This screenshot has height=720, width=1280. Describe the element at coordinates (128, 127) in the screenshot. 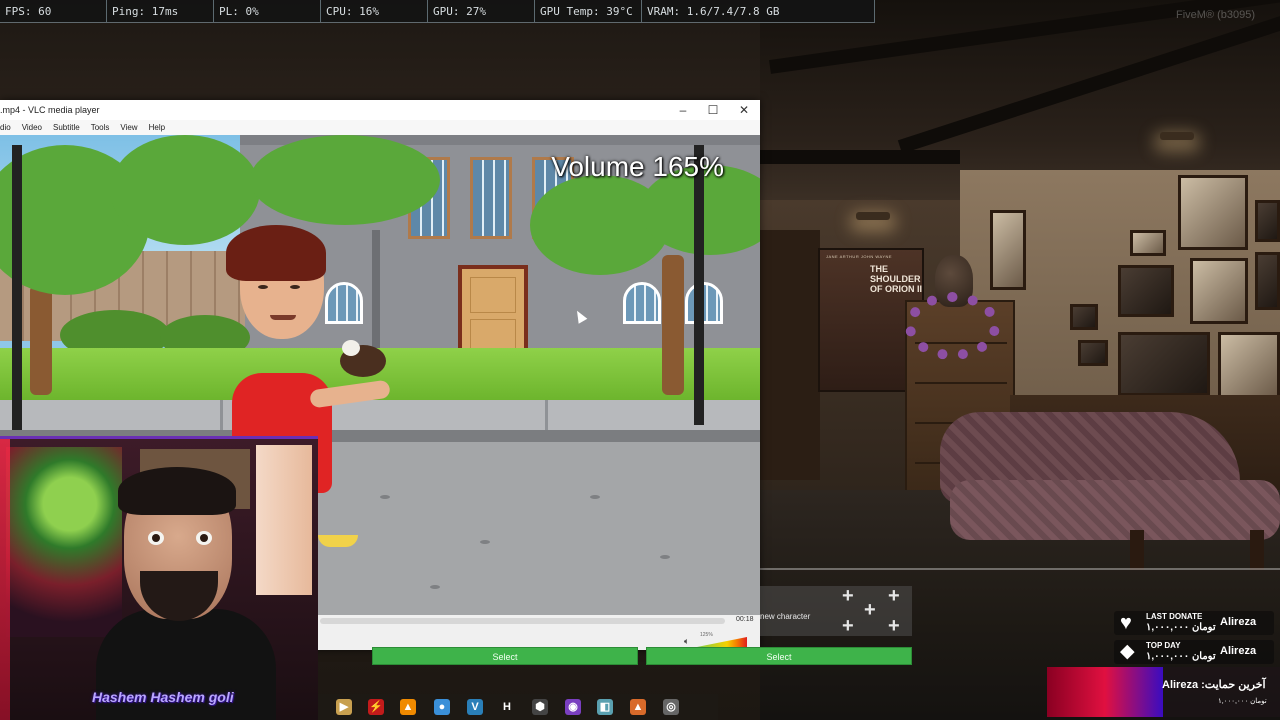

I see `menu-view: View` at that location.